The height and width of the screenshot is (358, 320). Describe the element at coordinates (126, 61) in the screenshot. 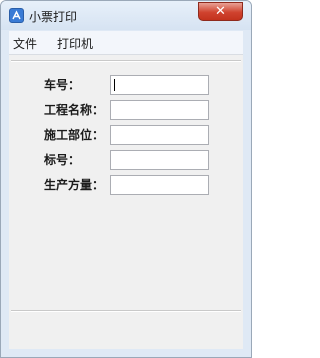

I see `top-divider` at that location.